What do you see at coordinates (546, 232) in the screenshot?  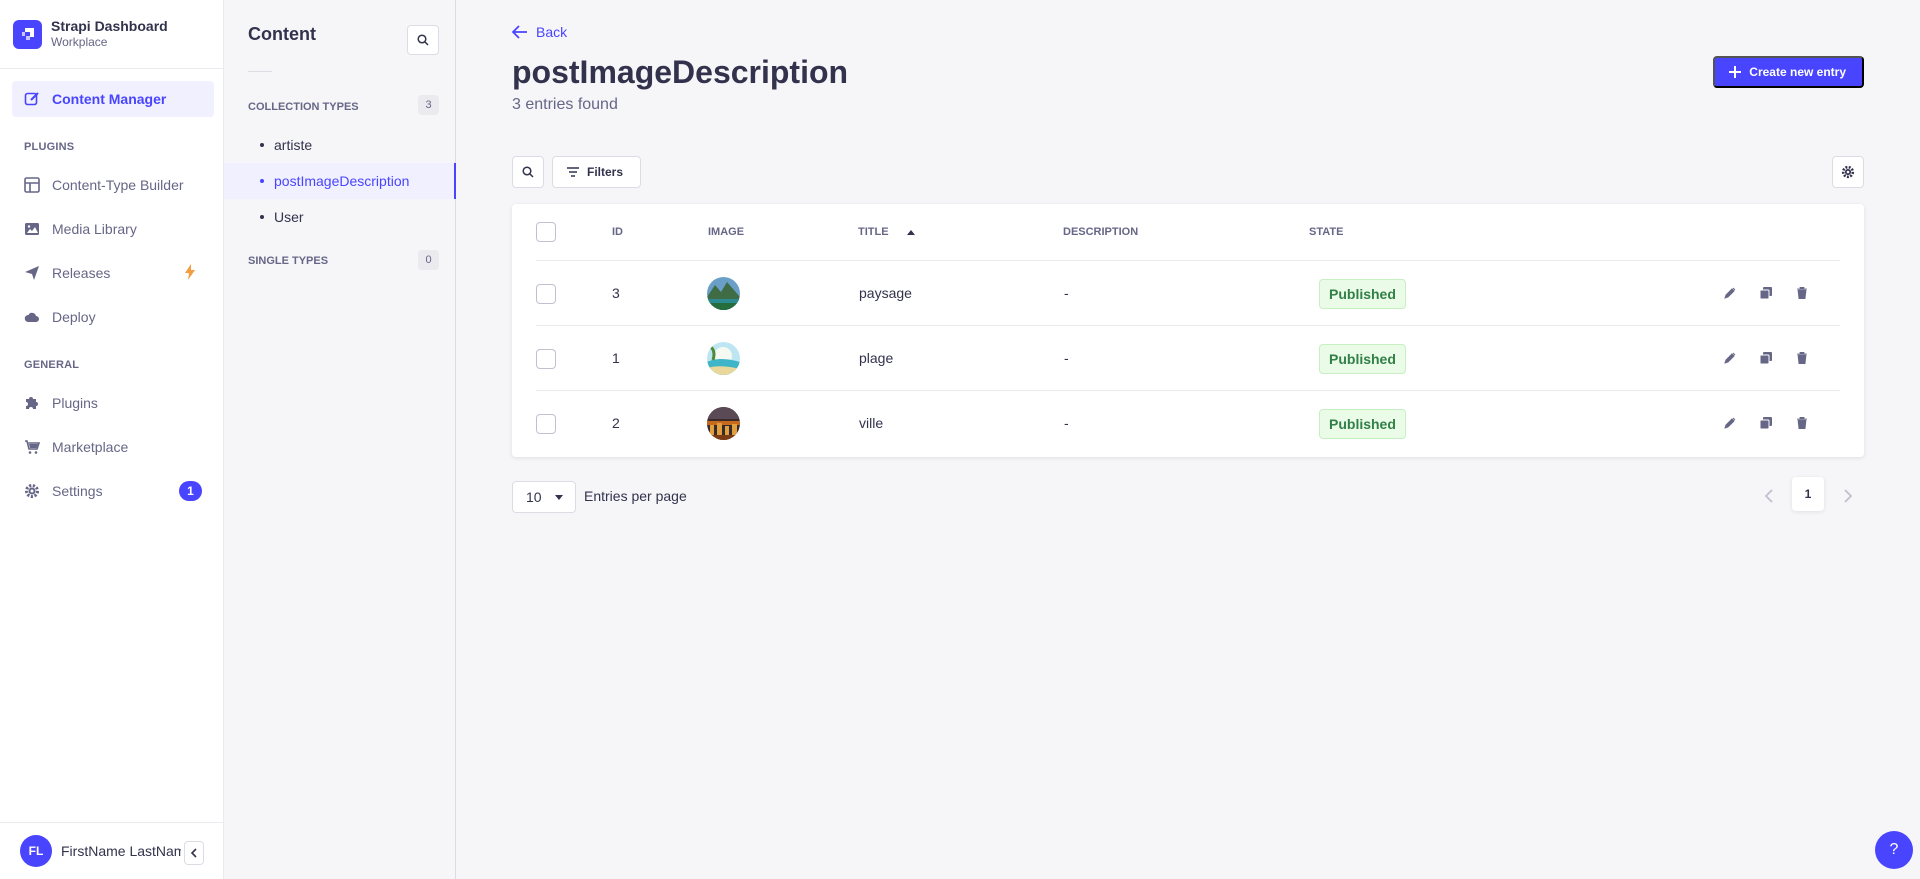 I see `select-all-checkbox` at bounding box center [546, 232].